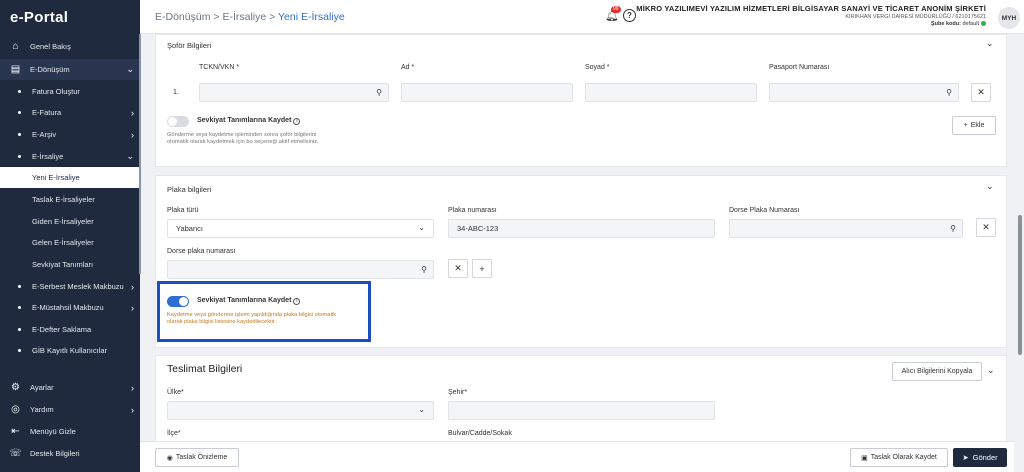 Image resolution: width=1024 pixels, height=472 pixels. Describe the element at coordinates (176, 92) in the screenshot. I see `row-number: 1.` at that location.